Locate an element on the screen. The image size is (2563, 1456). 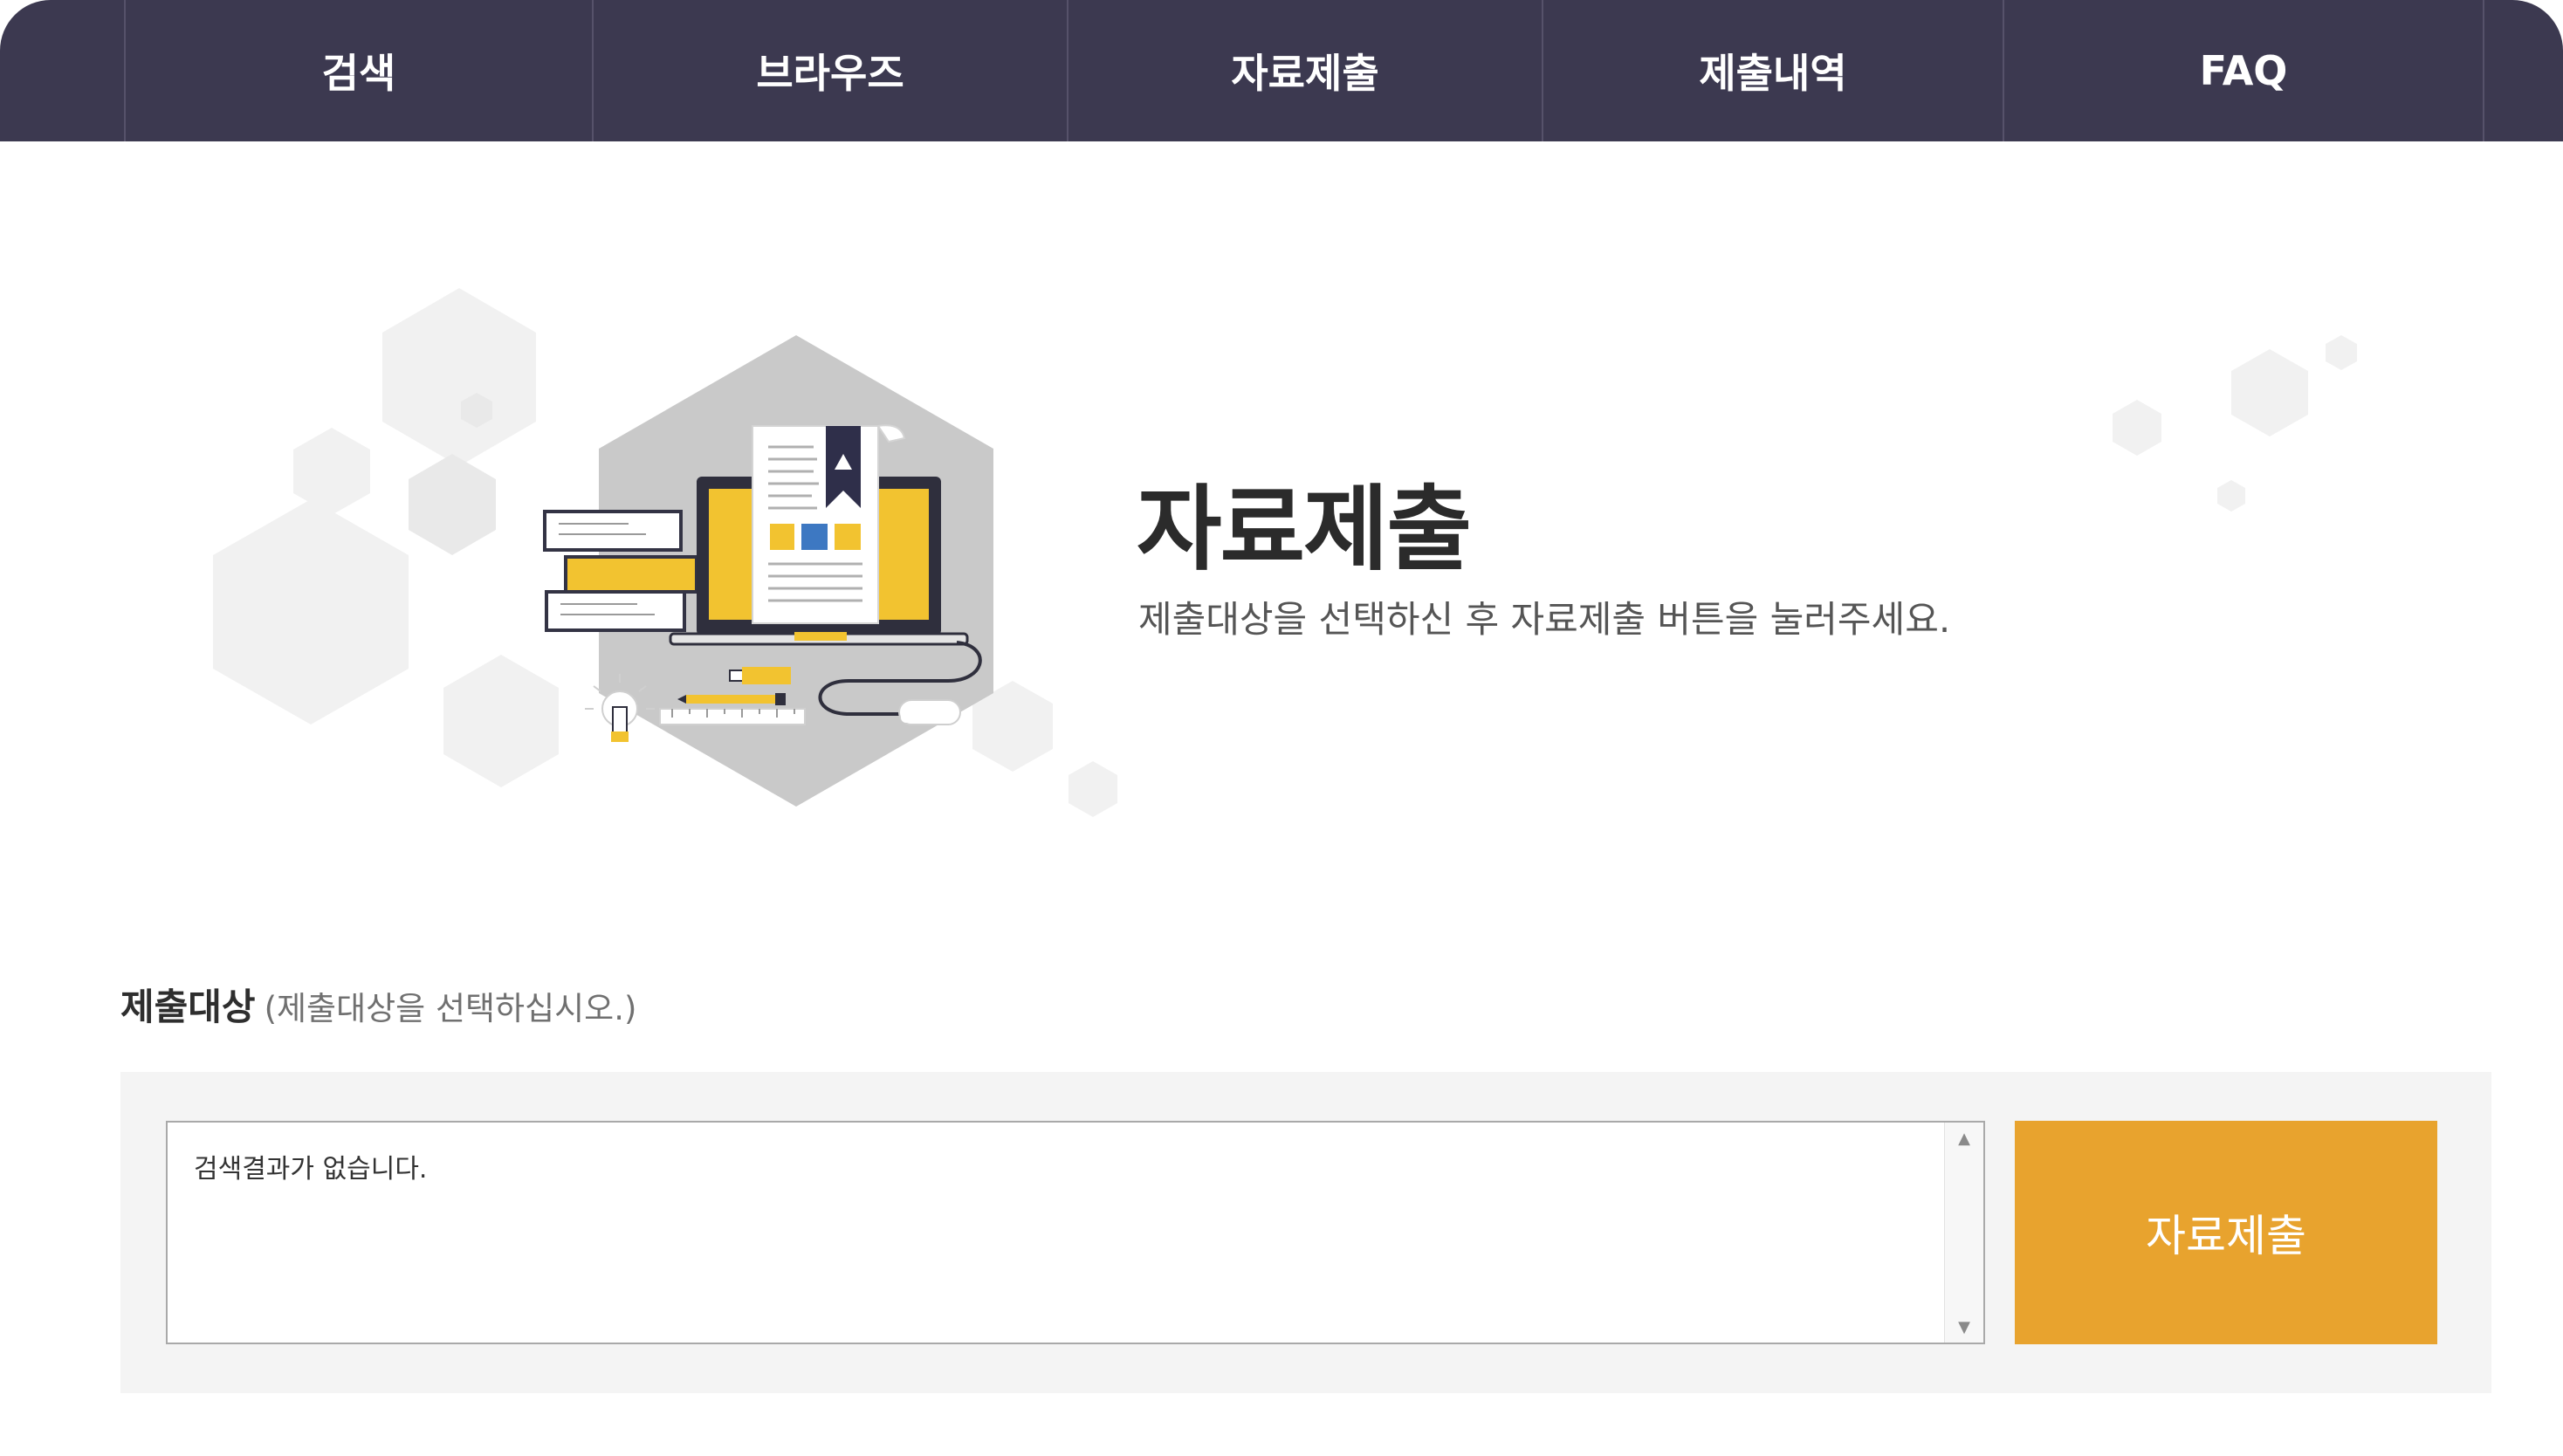
scroll-up-arrow-icon: ▲ is located at coordinates (1964, 1138).